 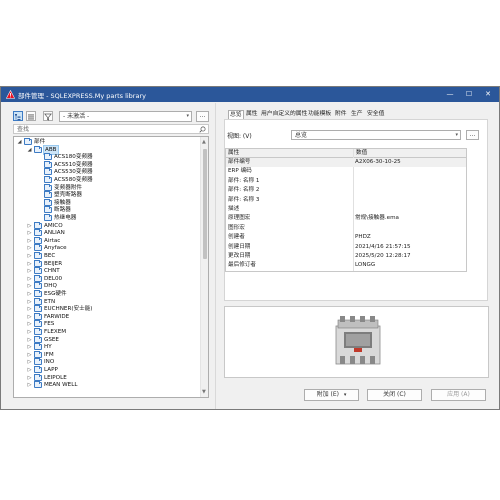 I want to click on detail-tabs: 总览 属性 用户自定义的属性 功能模板 附件 生产 安全值, so click(x=358, y=114).